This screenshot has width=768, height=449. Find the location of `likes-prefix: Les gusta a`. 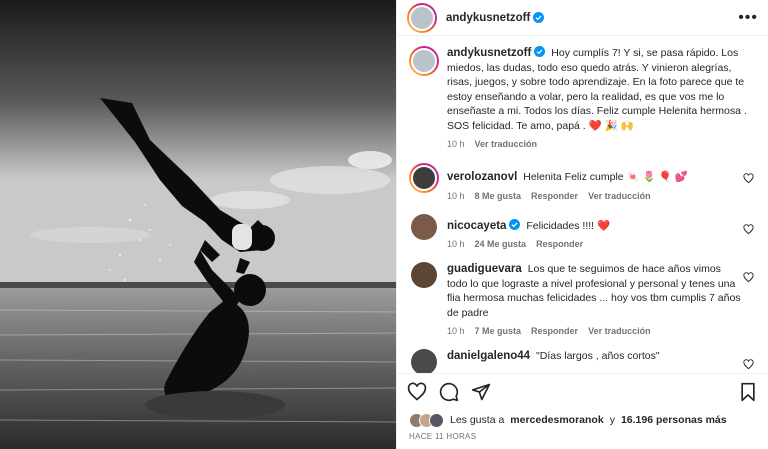

likes-prefix: Les gusta a is located at coordinates (477, 420).